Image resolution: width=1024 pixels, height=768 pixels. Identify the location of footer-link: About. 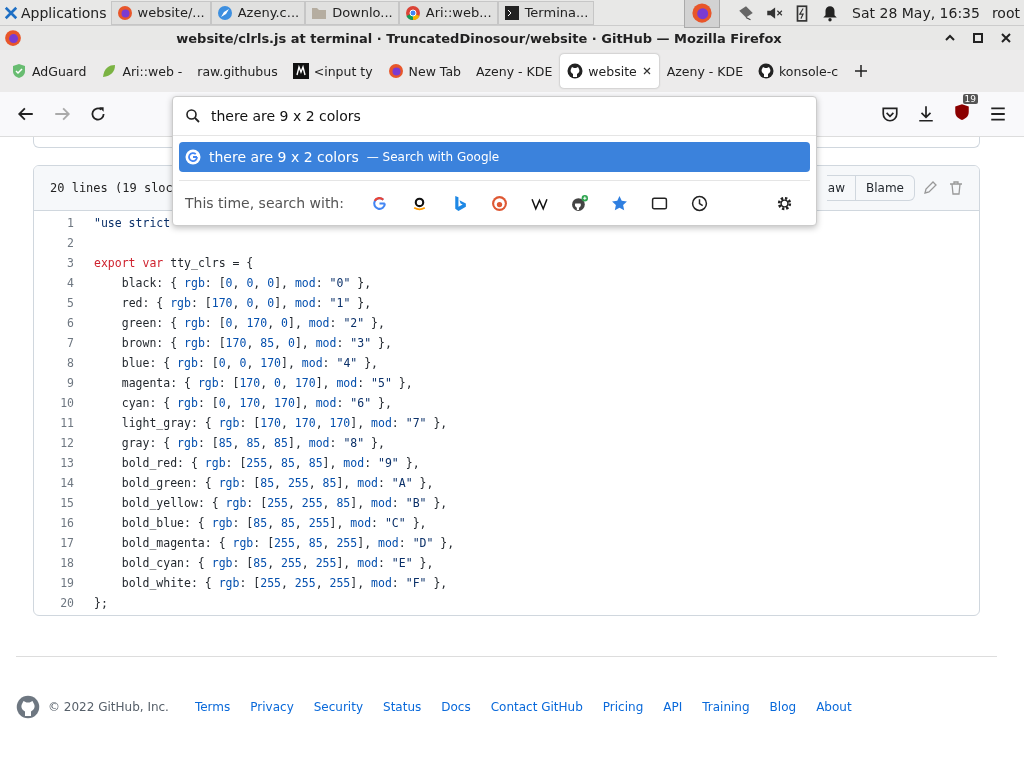
(834, 707).